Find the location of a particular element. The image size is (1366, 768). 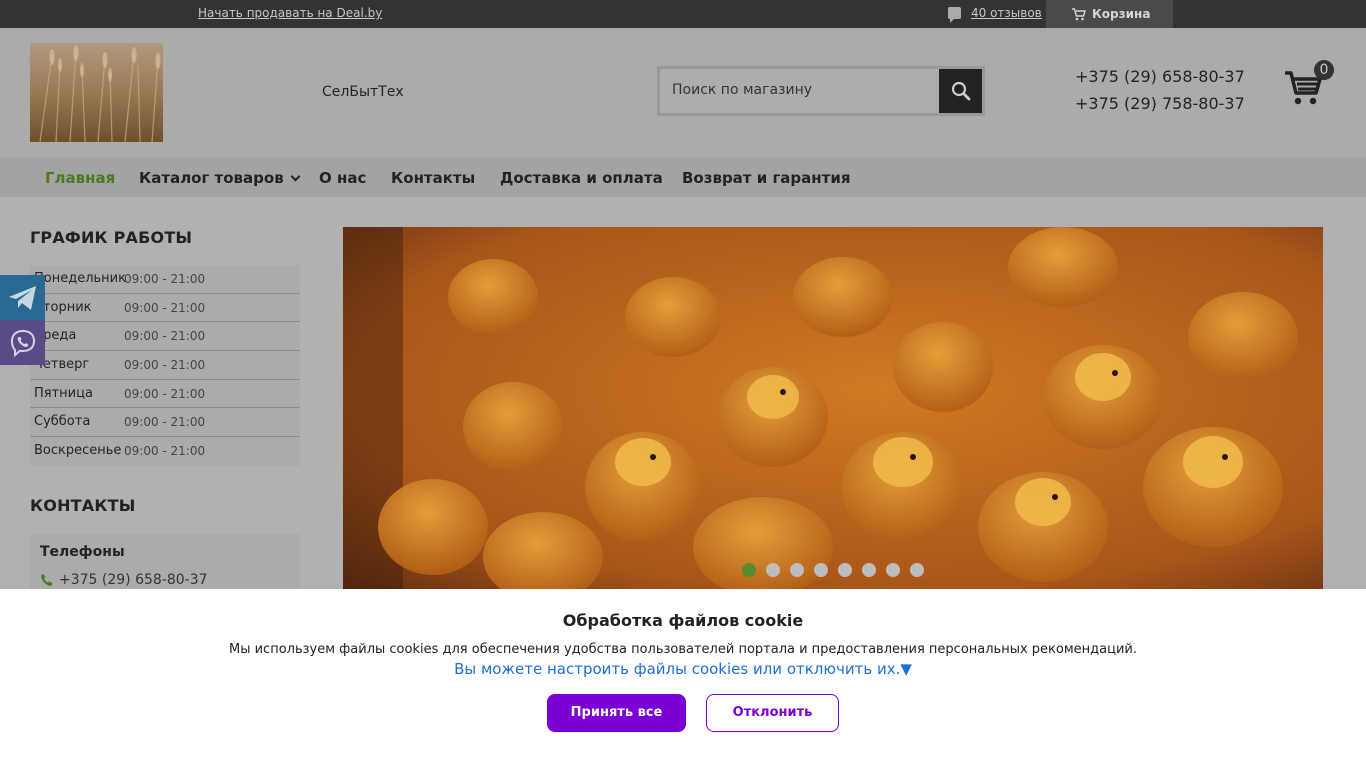

cookie-title: Обработка файлов cookie is located at coordinates (683, 620).